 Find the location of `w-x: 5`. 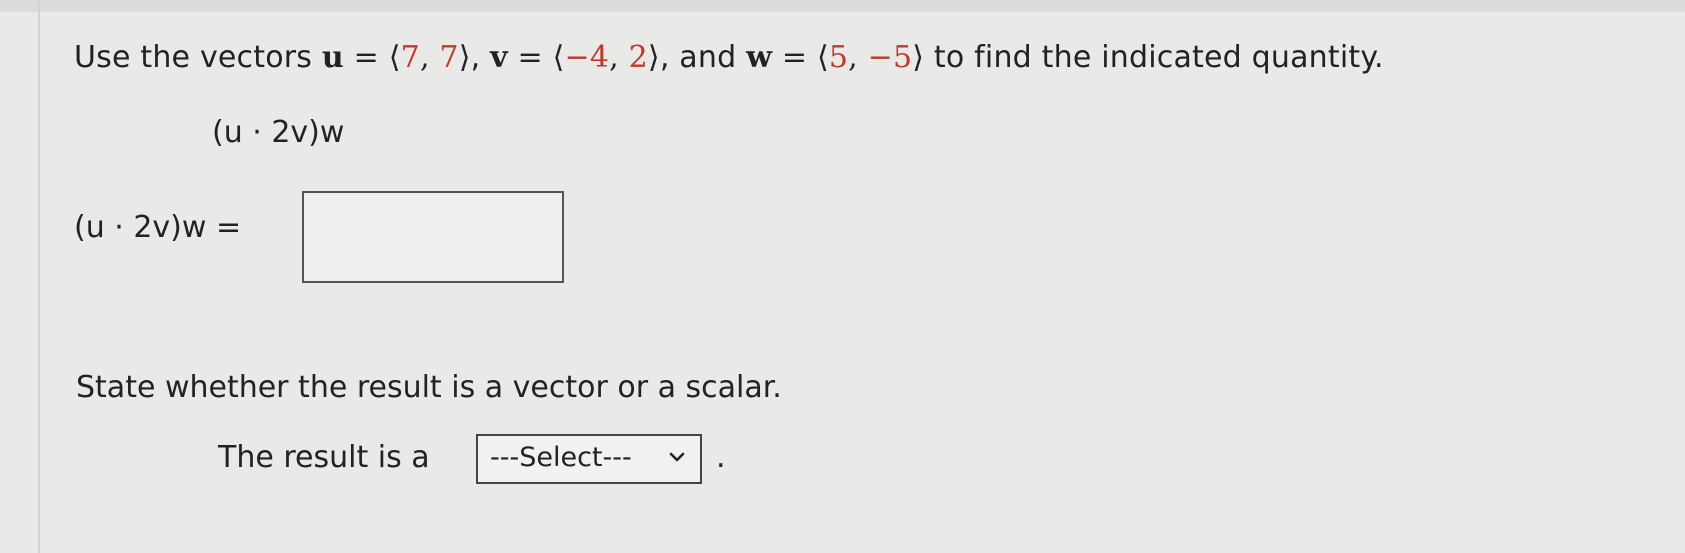

w-x: 5 is located at coordinates (838, 57).